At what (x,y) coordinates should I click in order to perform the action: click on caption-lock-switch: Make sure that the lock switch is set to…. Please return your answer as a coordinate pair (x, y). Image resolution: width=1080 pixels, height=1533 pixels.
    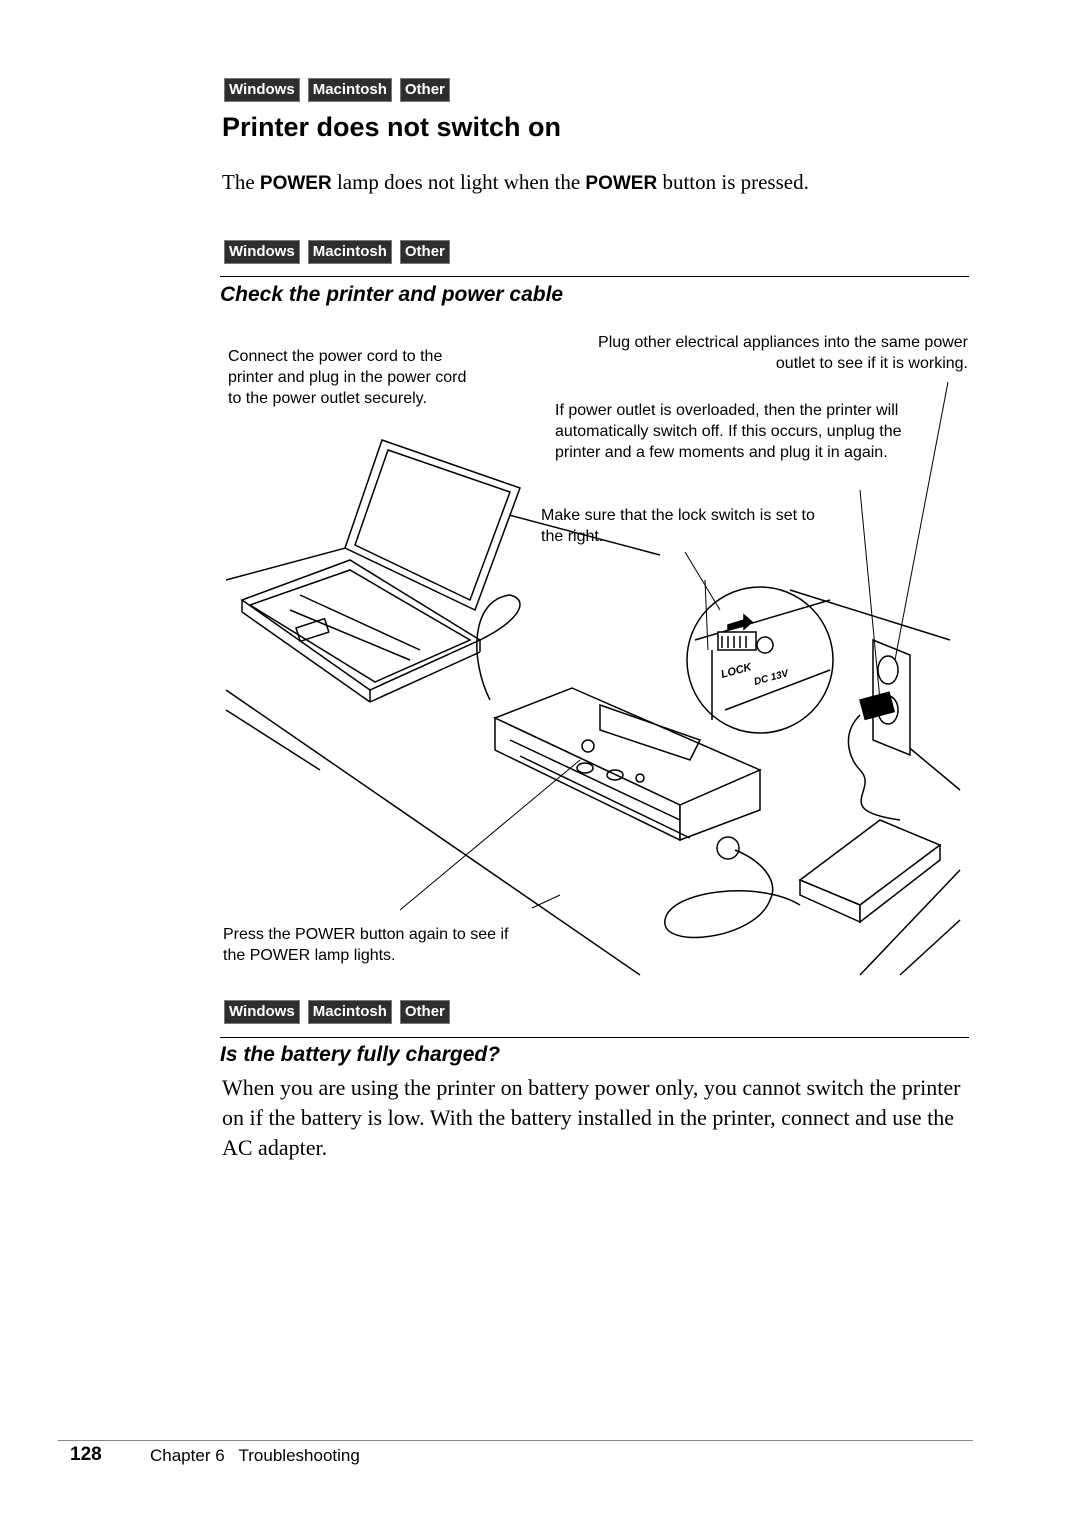
    Looking at the image, I should click on (678, 526).